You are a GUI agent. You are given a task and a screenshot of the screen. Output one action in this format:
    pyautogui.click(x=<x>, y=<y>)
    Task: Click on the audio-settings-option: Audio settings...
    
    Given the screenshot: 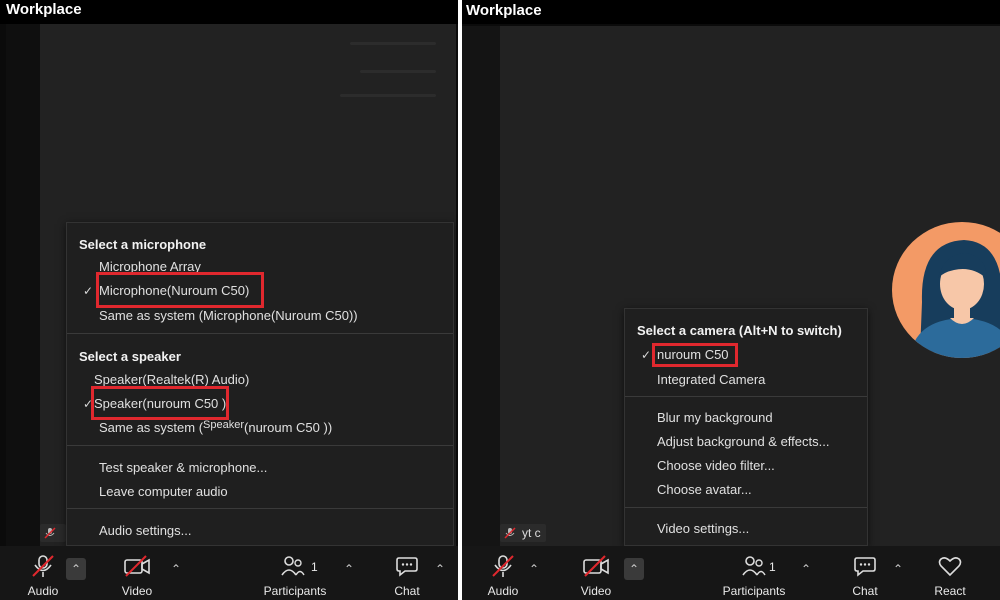 What is the action you would take?
    pyautogui.click(x=145, y=530)
    